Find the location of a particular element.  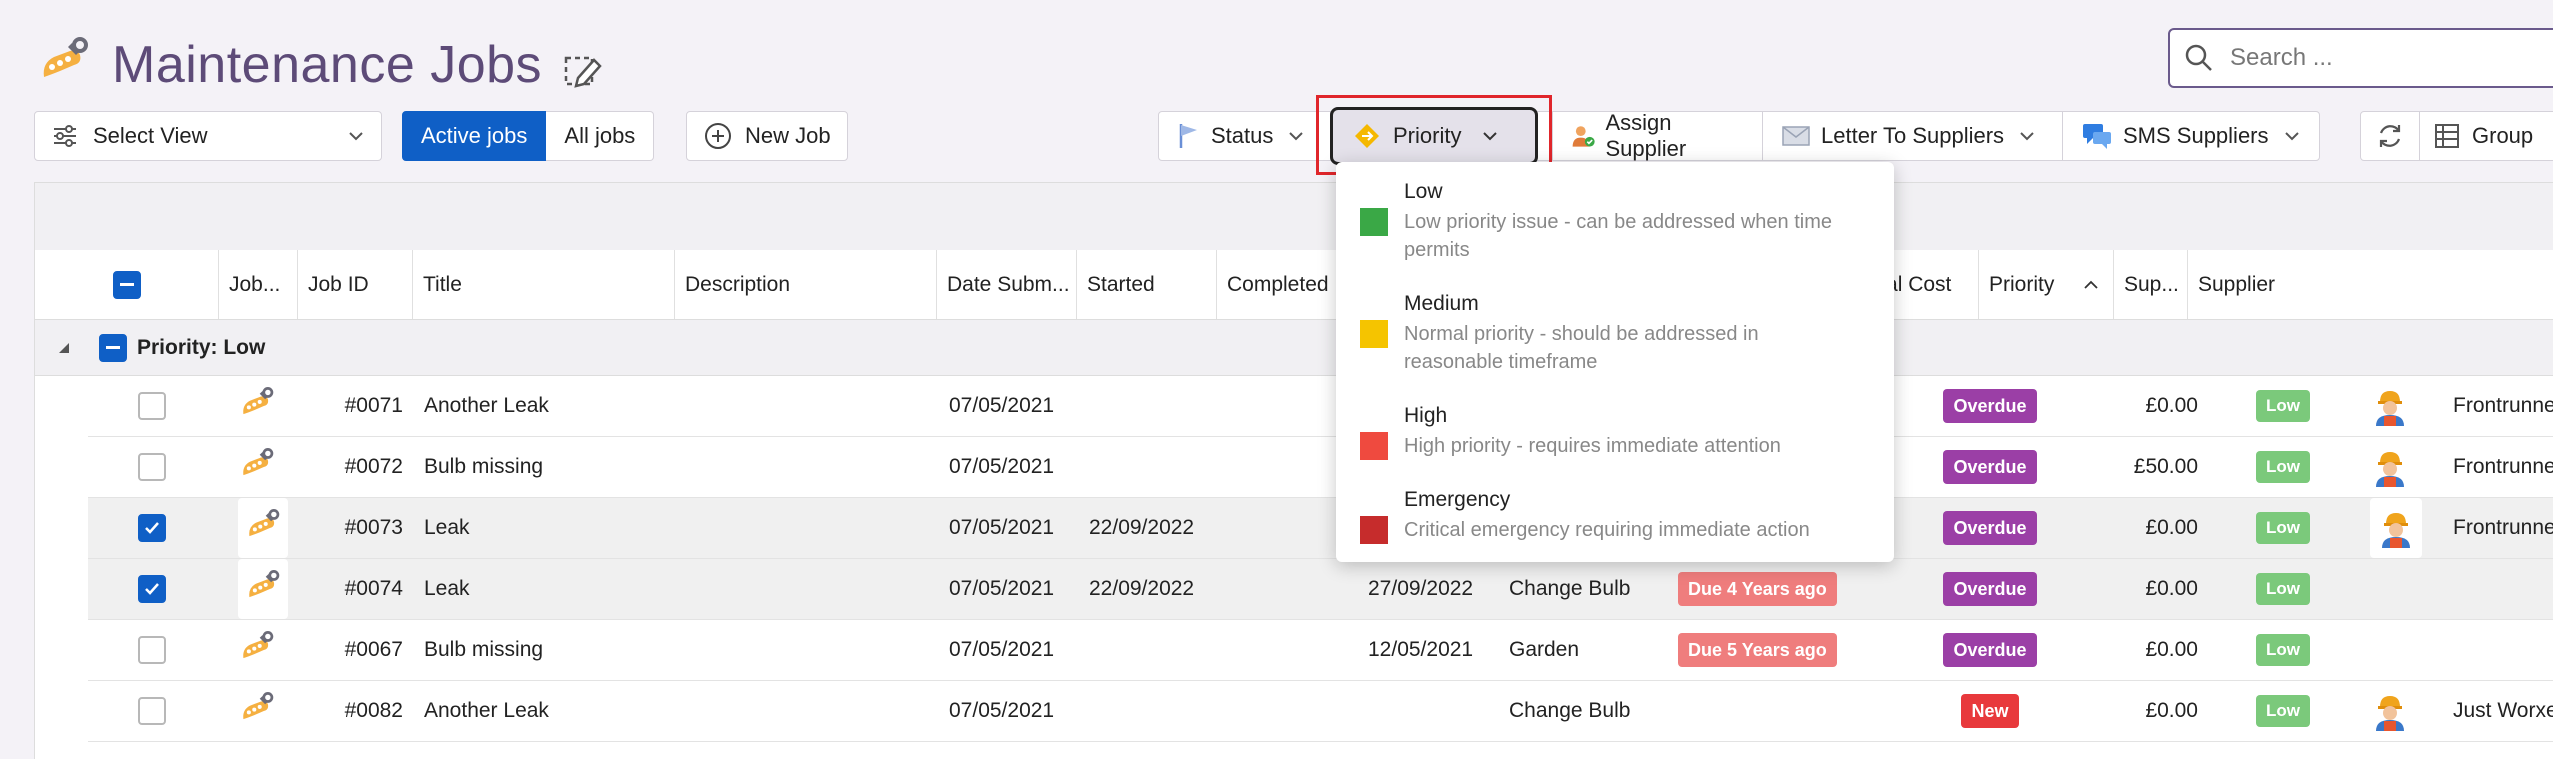

column-header-description: Description is located at coordinates (806, 284).